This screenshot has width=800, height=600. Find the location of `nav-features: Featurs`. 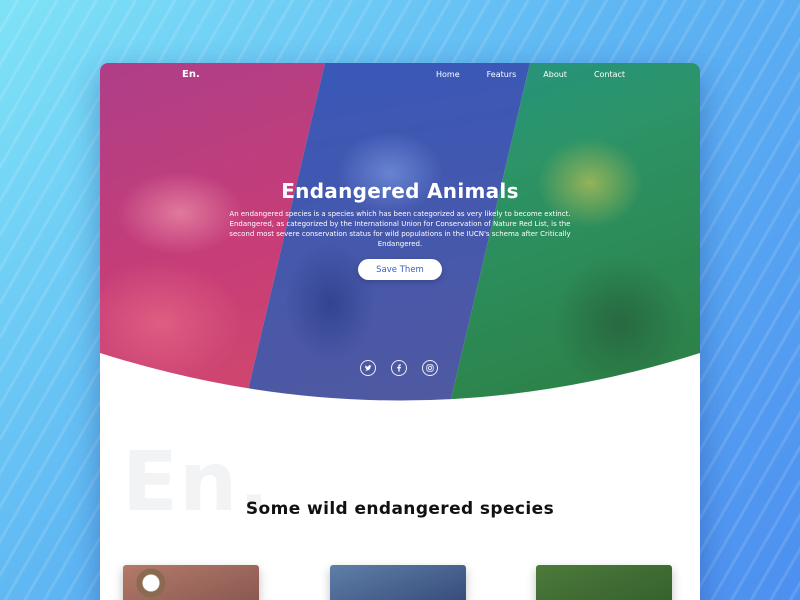

nav-features: Featurs is located at coordinates (502, 74).